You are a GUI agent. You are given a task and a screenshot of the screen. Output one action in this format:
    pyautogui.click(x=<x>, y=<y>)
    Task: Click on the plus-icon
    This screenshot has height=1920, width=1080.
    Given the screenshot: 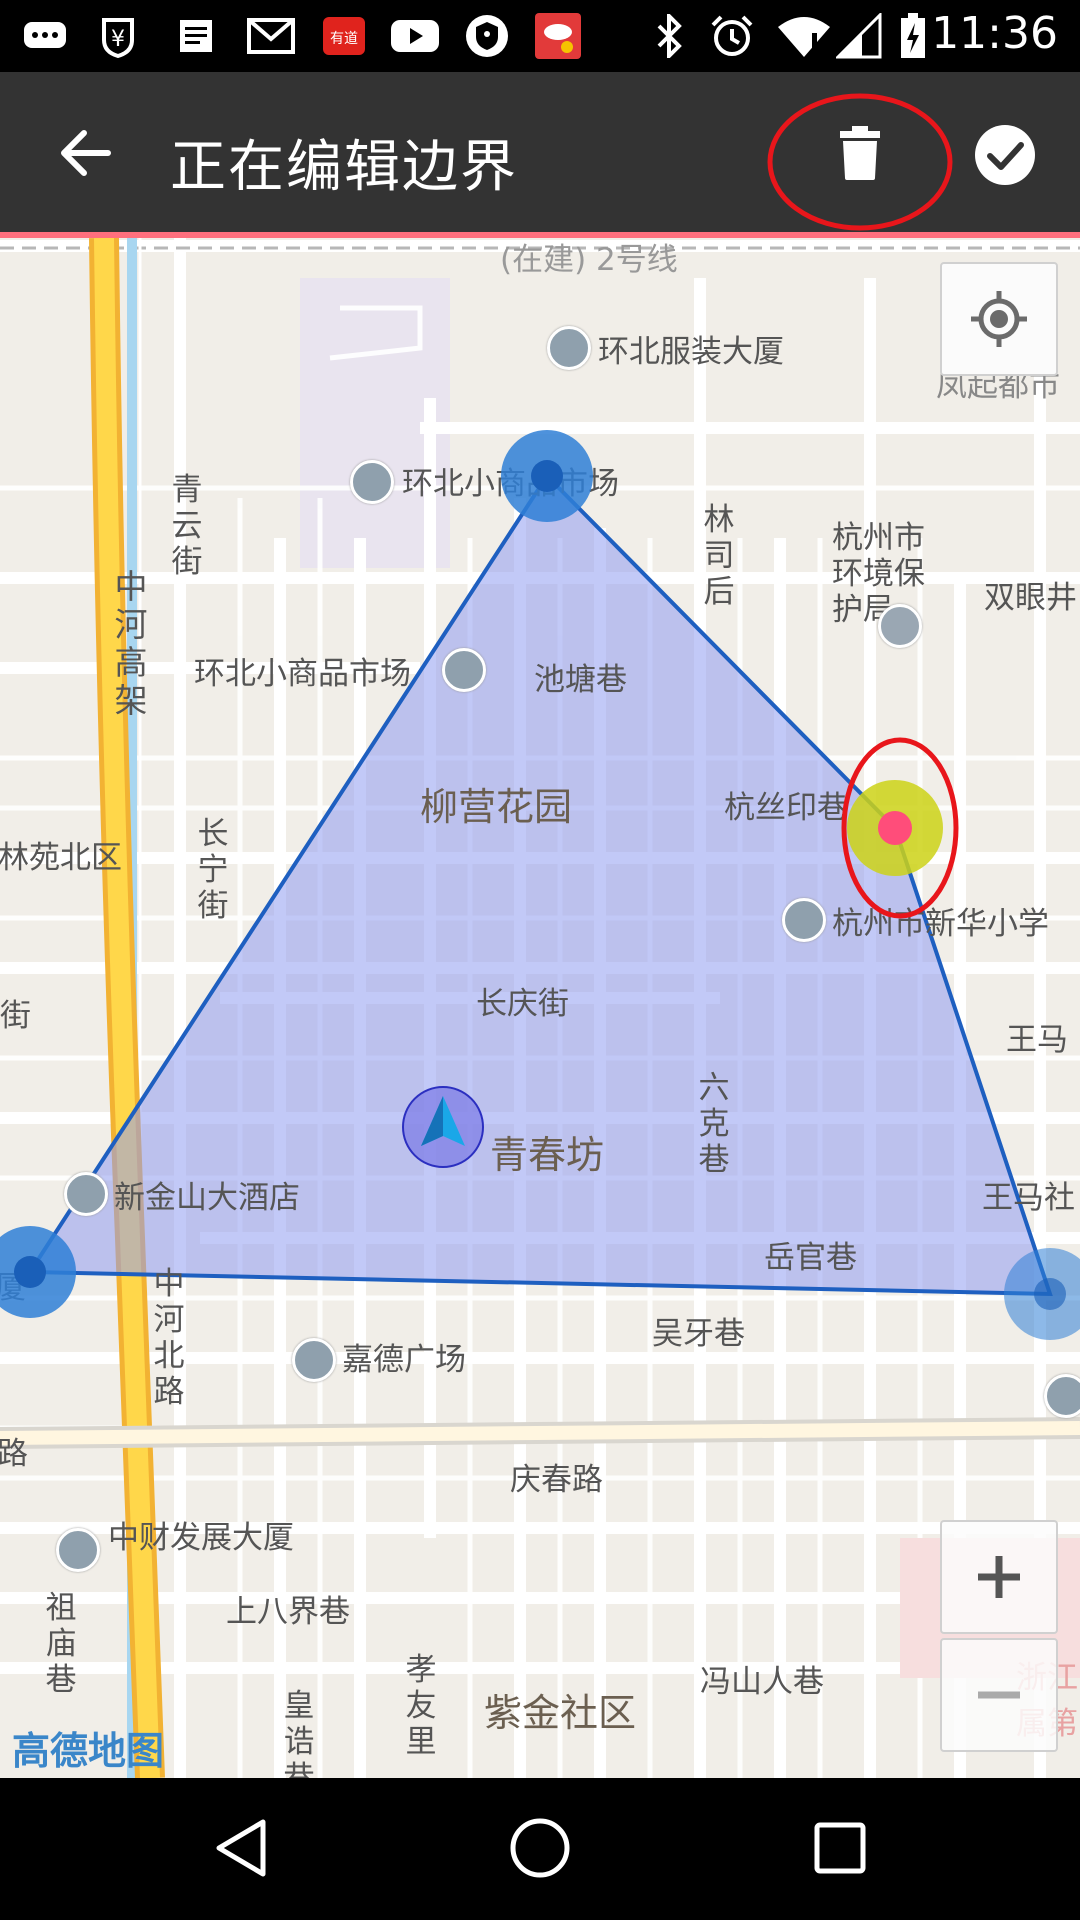 What is the action you would take?
    pyautogui.click(x=999, y=1577)
    